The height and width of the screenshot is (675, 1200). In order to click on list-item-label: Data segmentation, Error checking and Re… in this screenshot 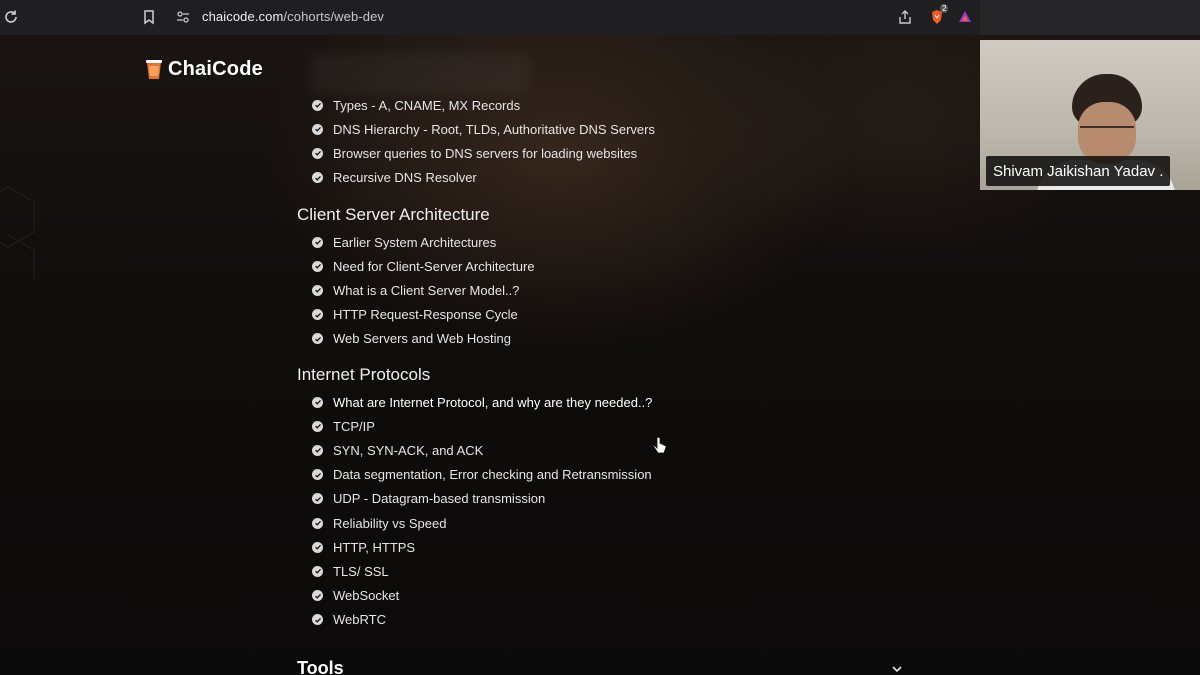, I will do `click(492, 475)`.